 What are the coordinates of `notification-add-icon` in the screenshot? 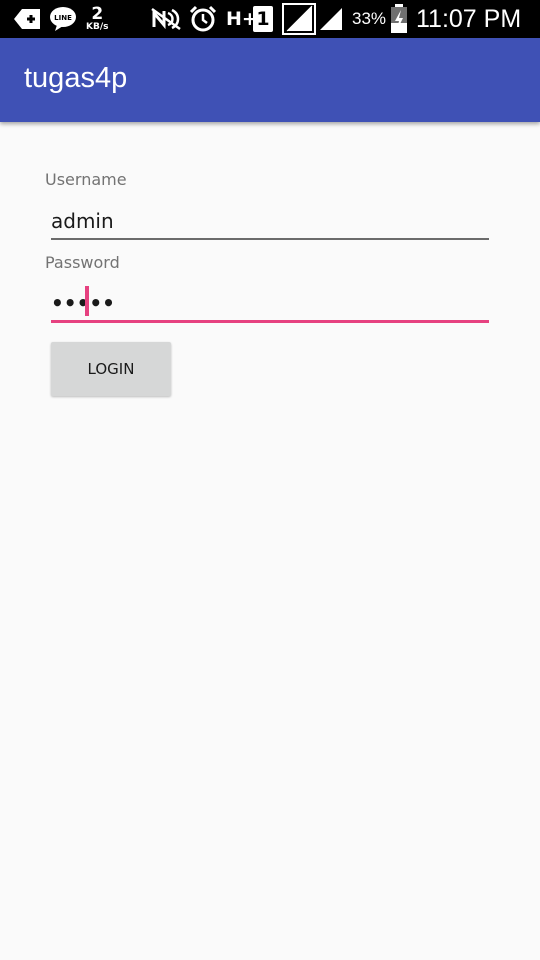 It's located at (27, 19).